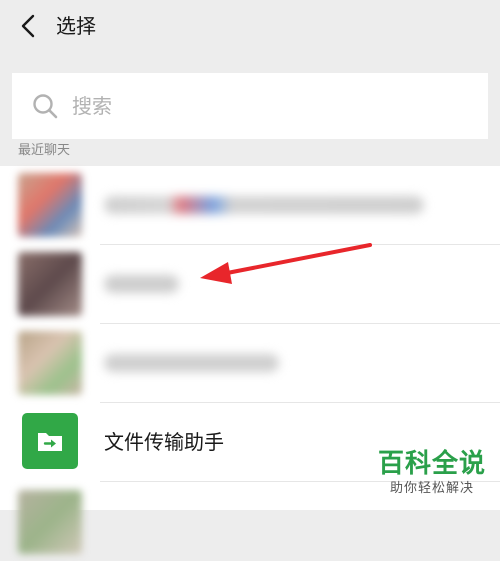 This screenshot has width=500, height=561. What do you see at coordinates (431, 488) in the screenshot?
I see `watermark-subtitle: 助你轻松解决` at bounding box center [431, 488].